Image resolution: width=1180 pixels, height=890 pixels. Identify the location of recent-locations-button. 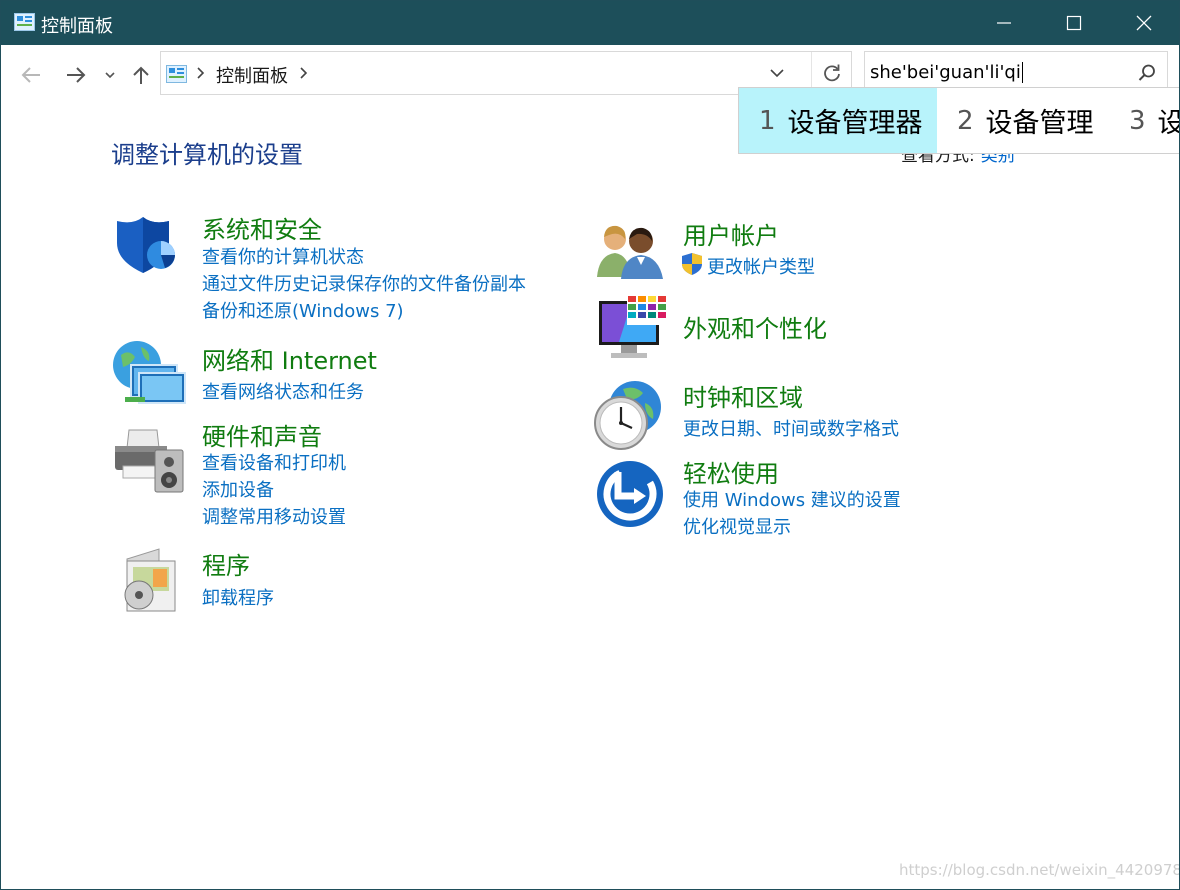
(110, 75).